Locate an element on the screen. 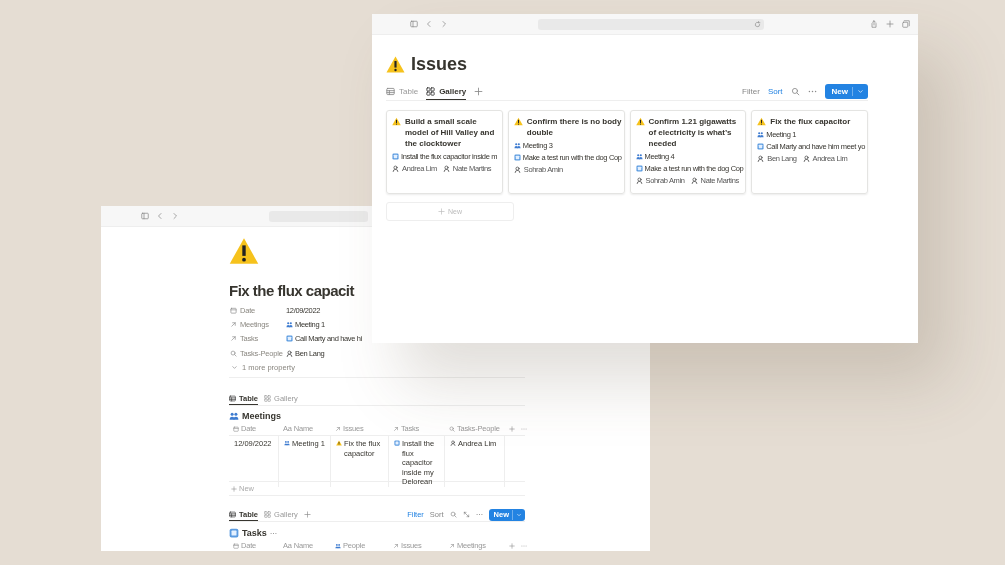  database-title: Tasks is located at coordinates (254, 533).